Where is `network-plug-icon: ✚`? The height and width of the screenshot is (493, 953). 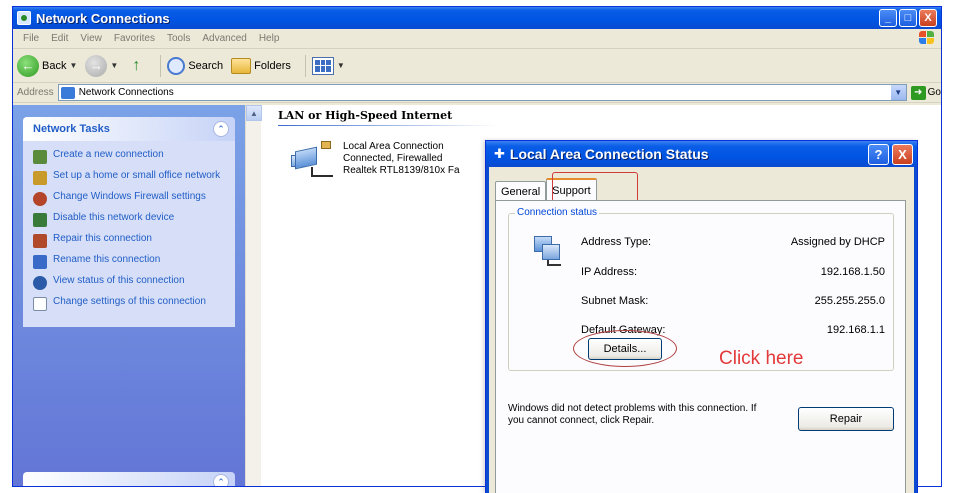
network-plug-icon: ✚ is located at coordinates (499, 153).